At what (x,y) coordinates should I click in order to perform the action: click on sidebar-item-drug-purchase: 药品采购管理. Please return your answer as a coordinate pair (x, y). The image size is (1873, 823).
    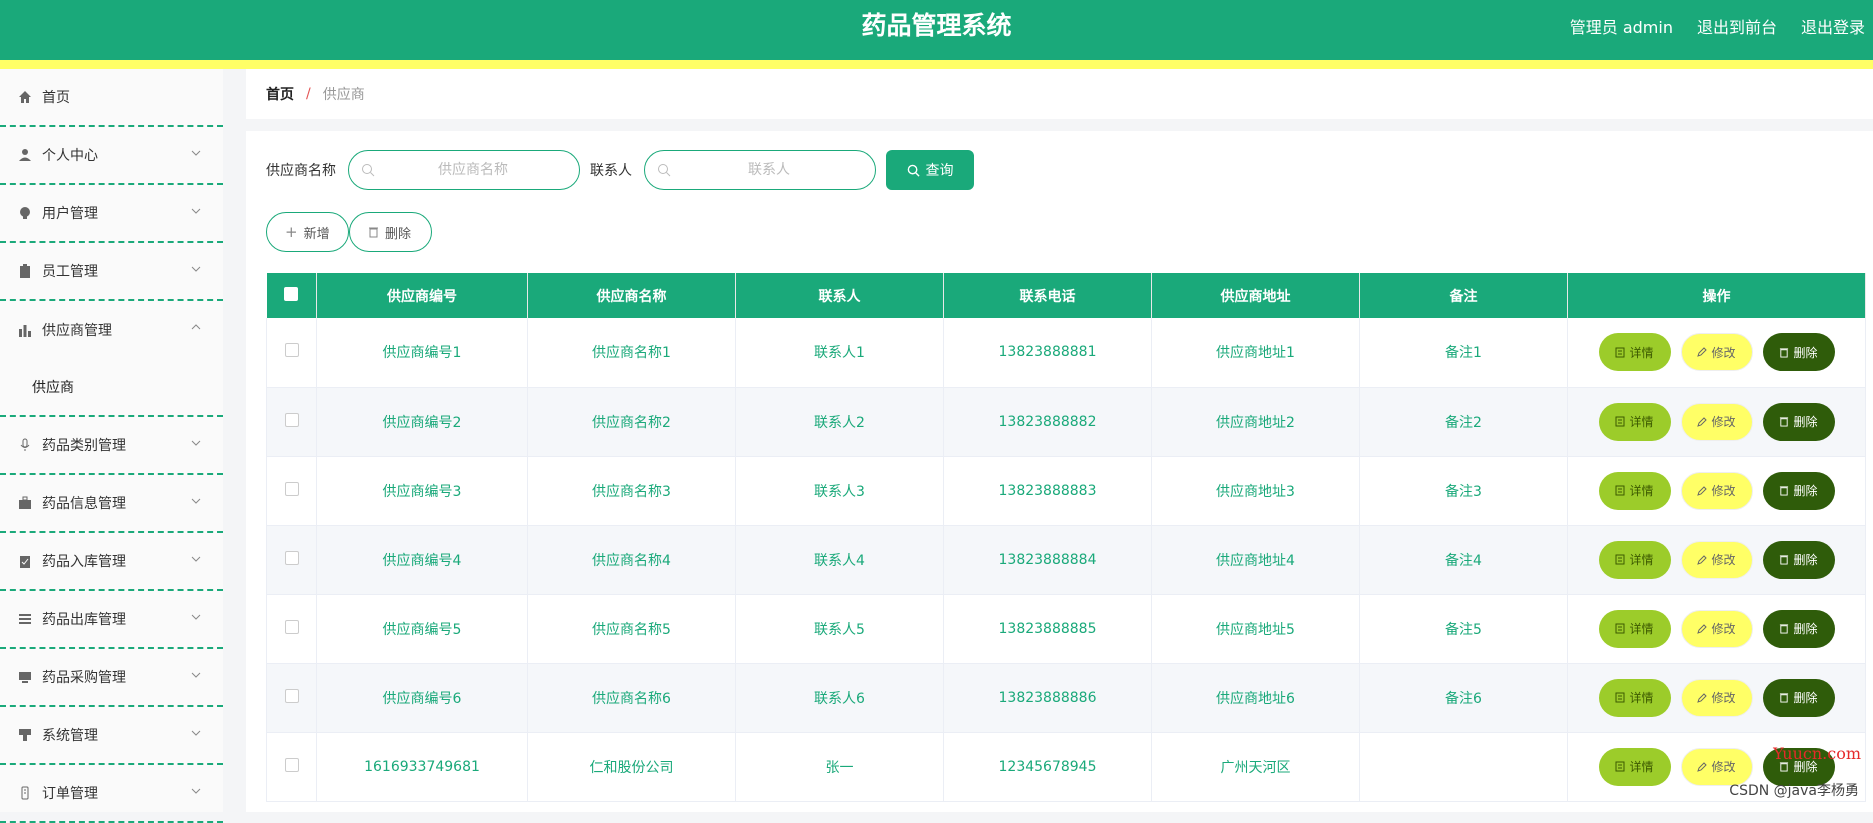
    Looking at the image, I should click on (111, 678).